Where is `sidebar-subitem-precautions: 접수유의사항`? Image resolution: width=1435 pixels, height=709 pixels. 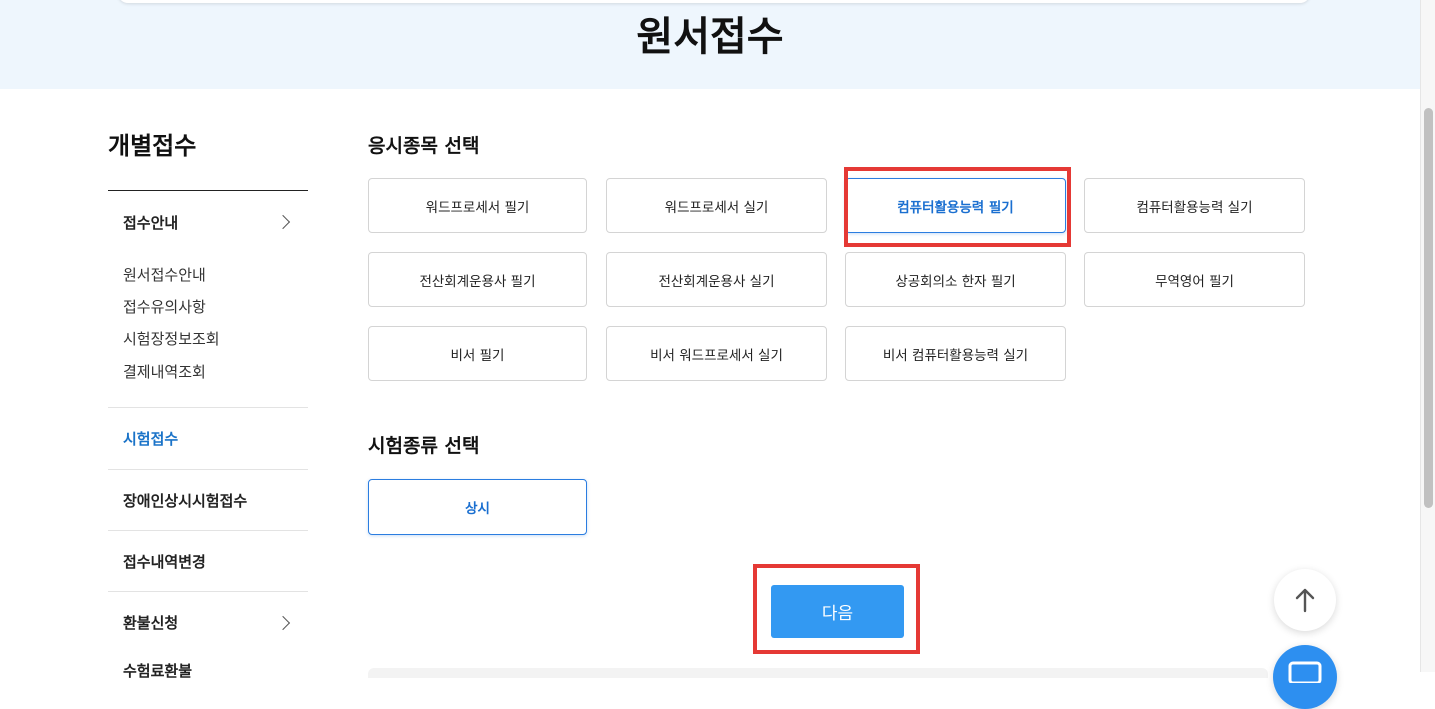 sidebar-subitem-precautions: 접수유의사항 is located at coordinates (164, 306).